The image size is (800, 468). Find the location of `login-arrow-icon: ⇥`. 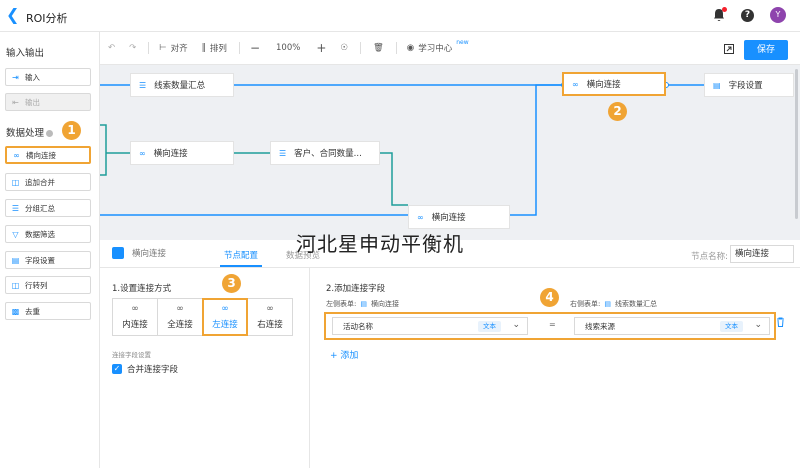

login-arrow-icon: ⇥ is located at coordinates (15, 77).